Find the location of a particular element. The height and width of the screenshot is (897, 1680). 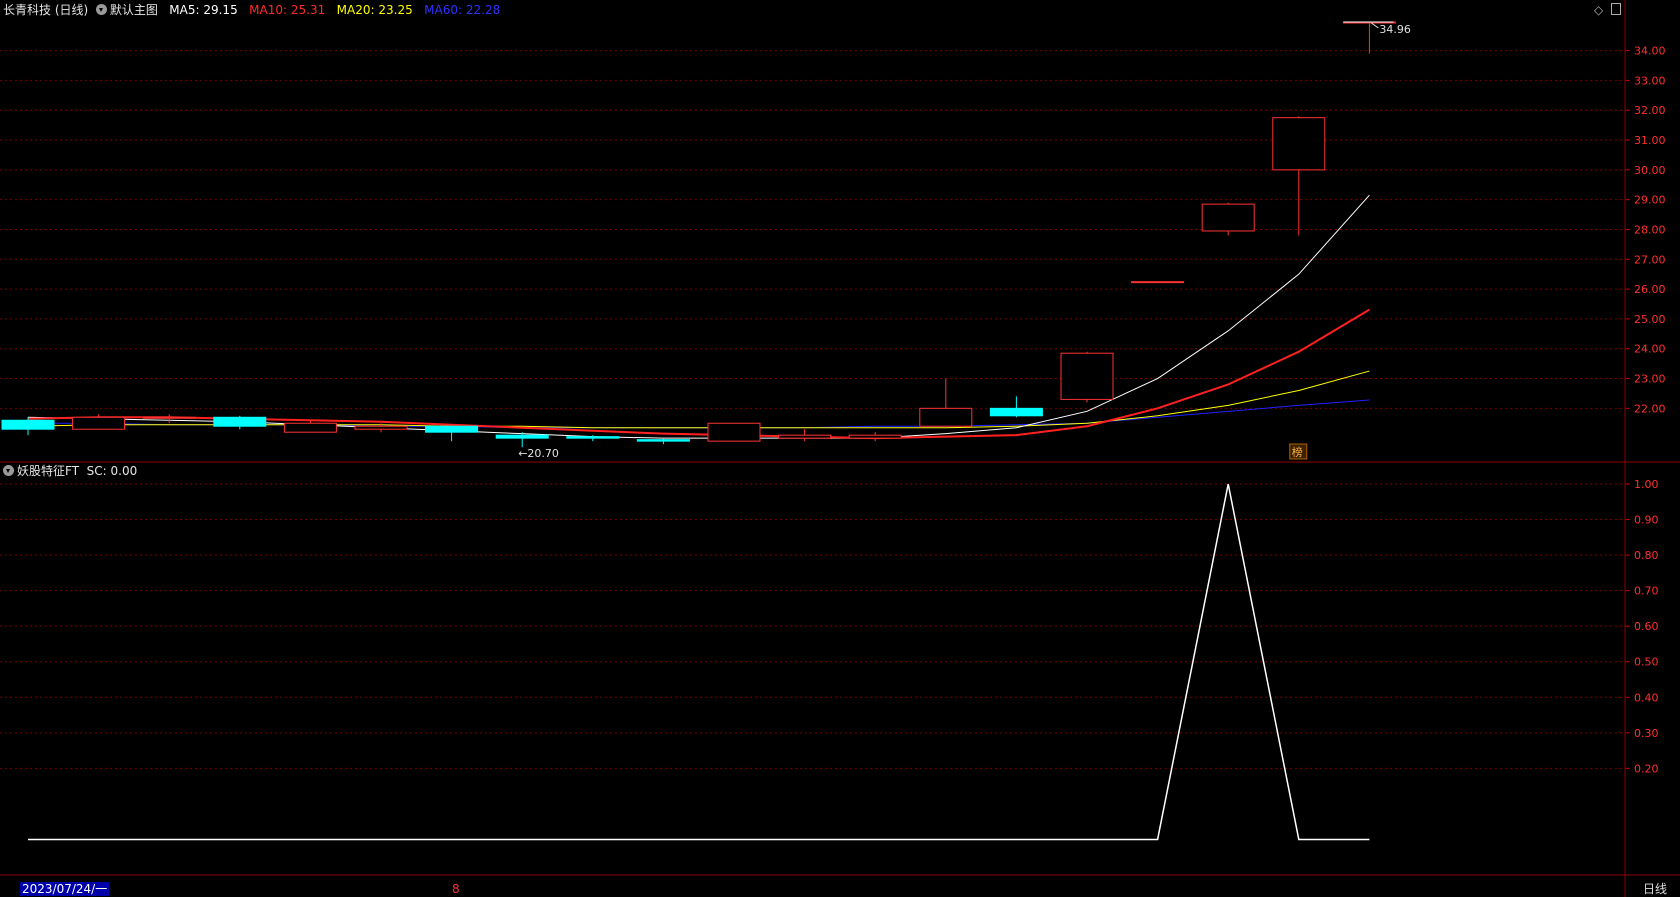

ma10-label: MA10: 25.31 is located at coordinates (287, 10).